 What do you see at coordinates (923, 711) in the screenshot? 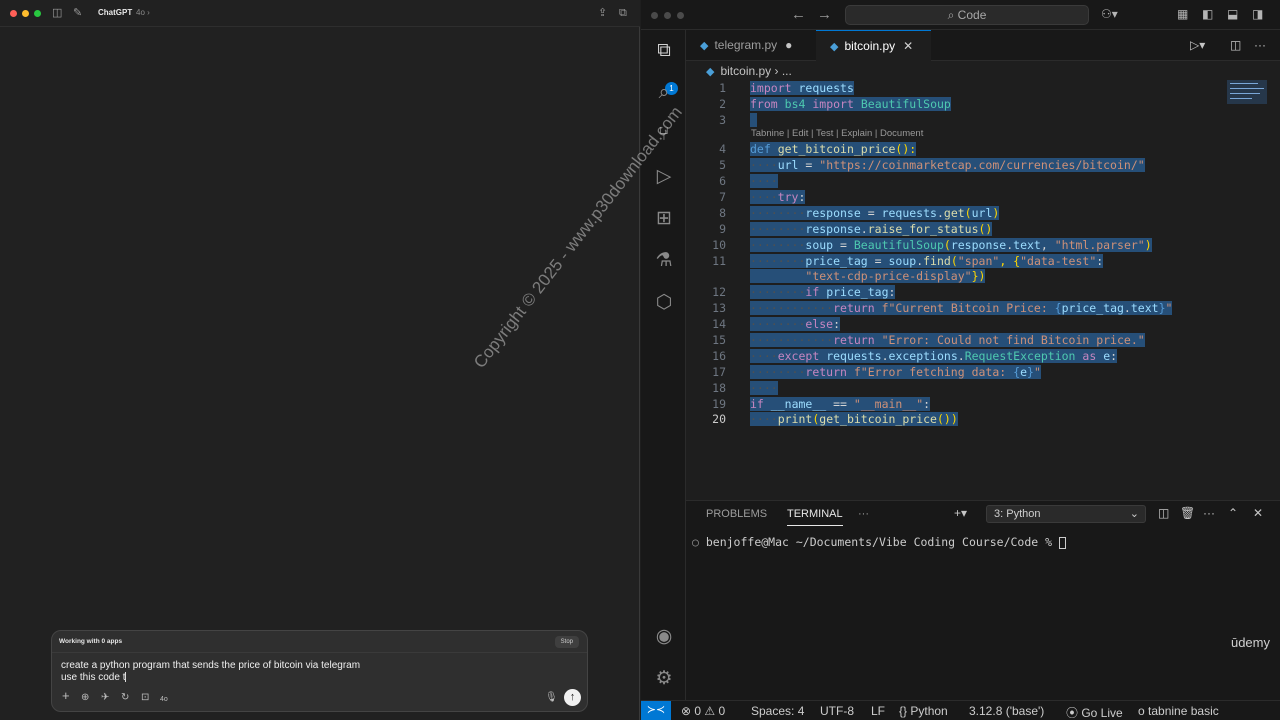
I see `language-status: {} Python` at bounding box center [923, 711].